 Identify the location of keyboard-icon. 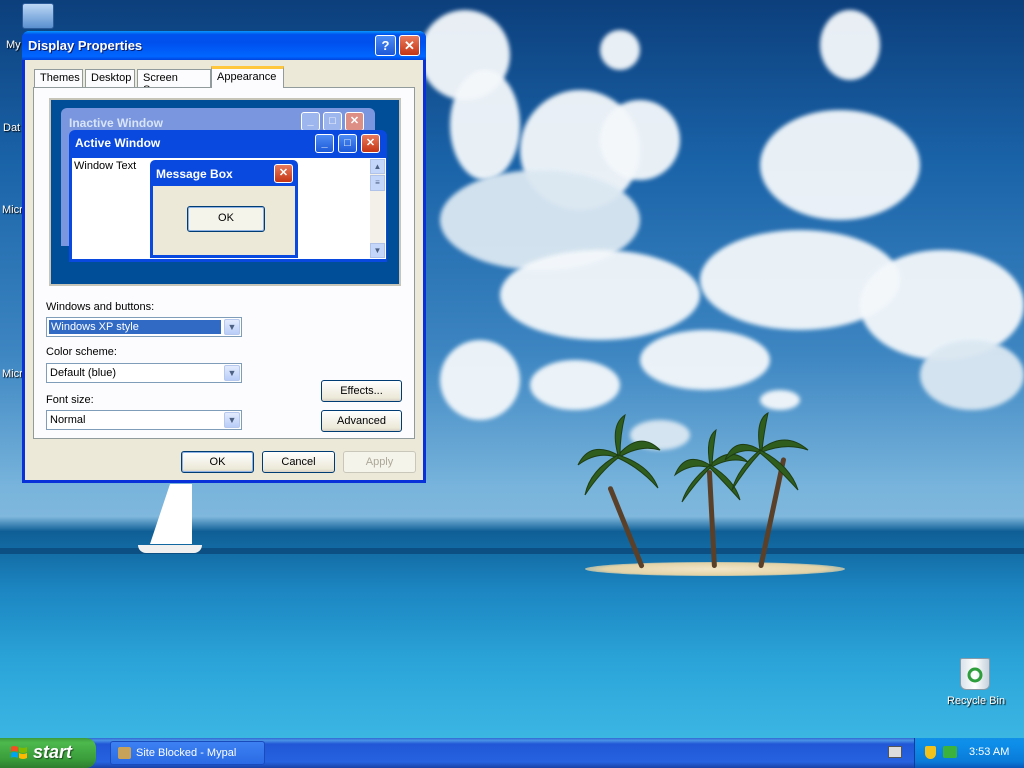
(895, 752).